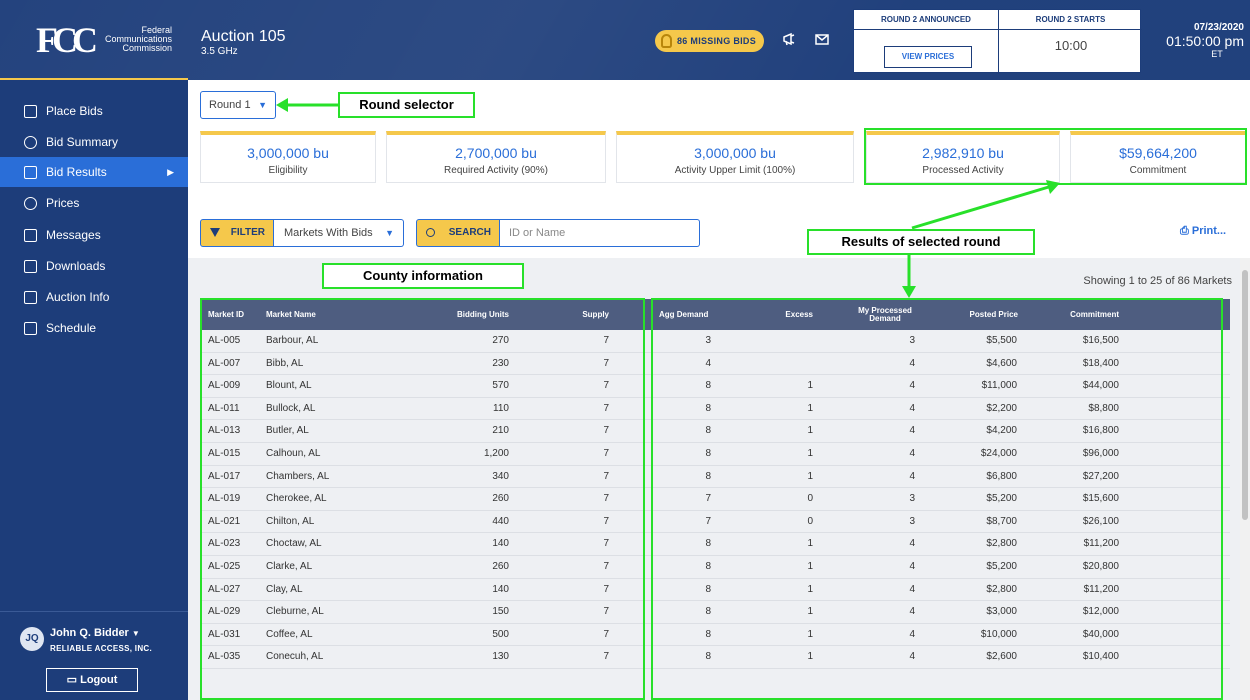 Image resolution: width=1250 pixels, height=700 pixels. I want to click on sidebar-item-label: Downloads, so click(76, 266).